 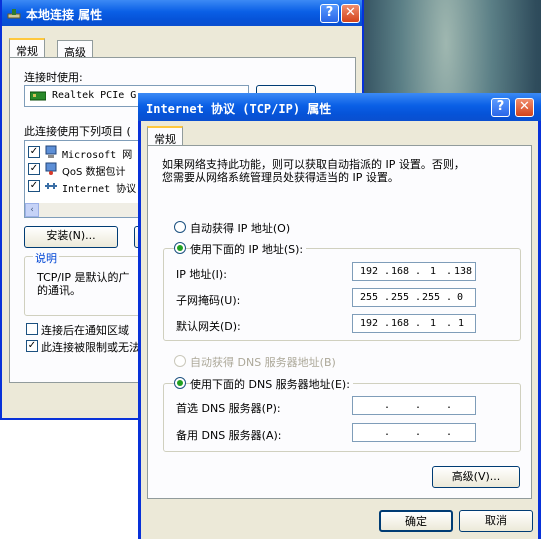 What do you see at coordinates (248, 249) in the screenshot?
I see `manual-ip-label: 使用下面的 IP 地址(S):` at bounding box center [248, 249].